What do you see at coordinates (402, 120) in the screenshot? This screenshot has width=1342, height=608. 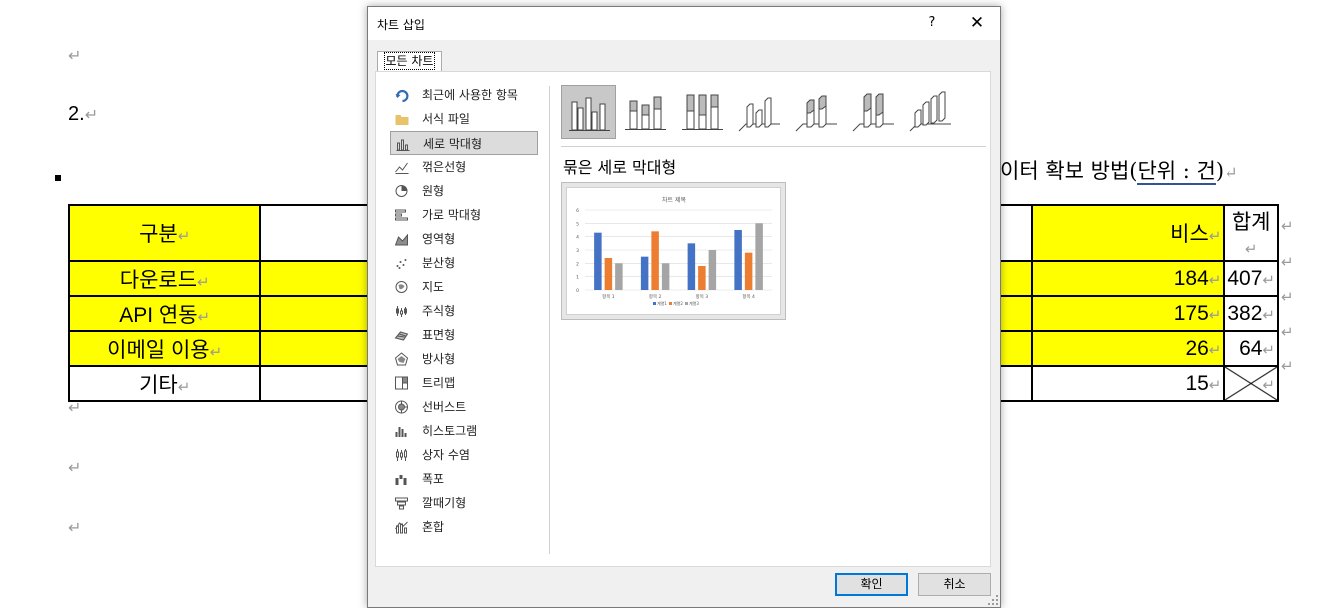 I see `folder-icon` at bounding box center [402, 120].